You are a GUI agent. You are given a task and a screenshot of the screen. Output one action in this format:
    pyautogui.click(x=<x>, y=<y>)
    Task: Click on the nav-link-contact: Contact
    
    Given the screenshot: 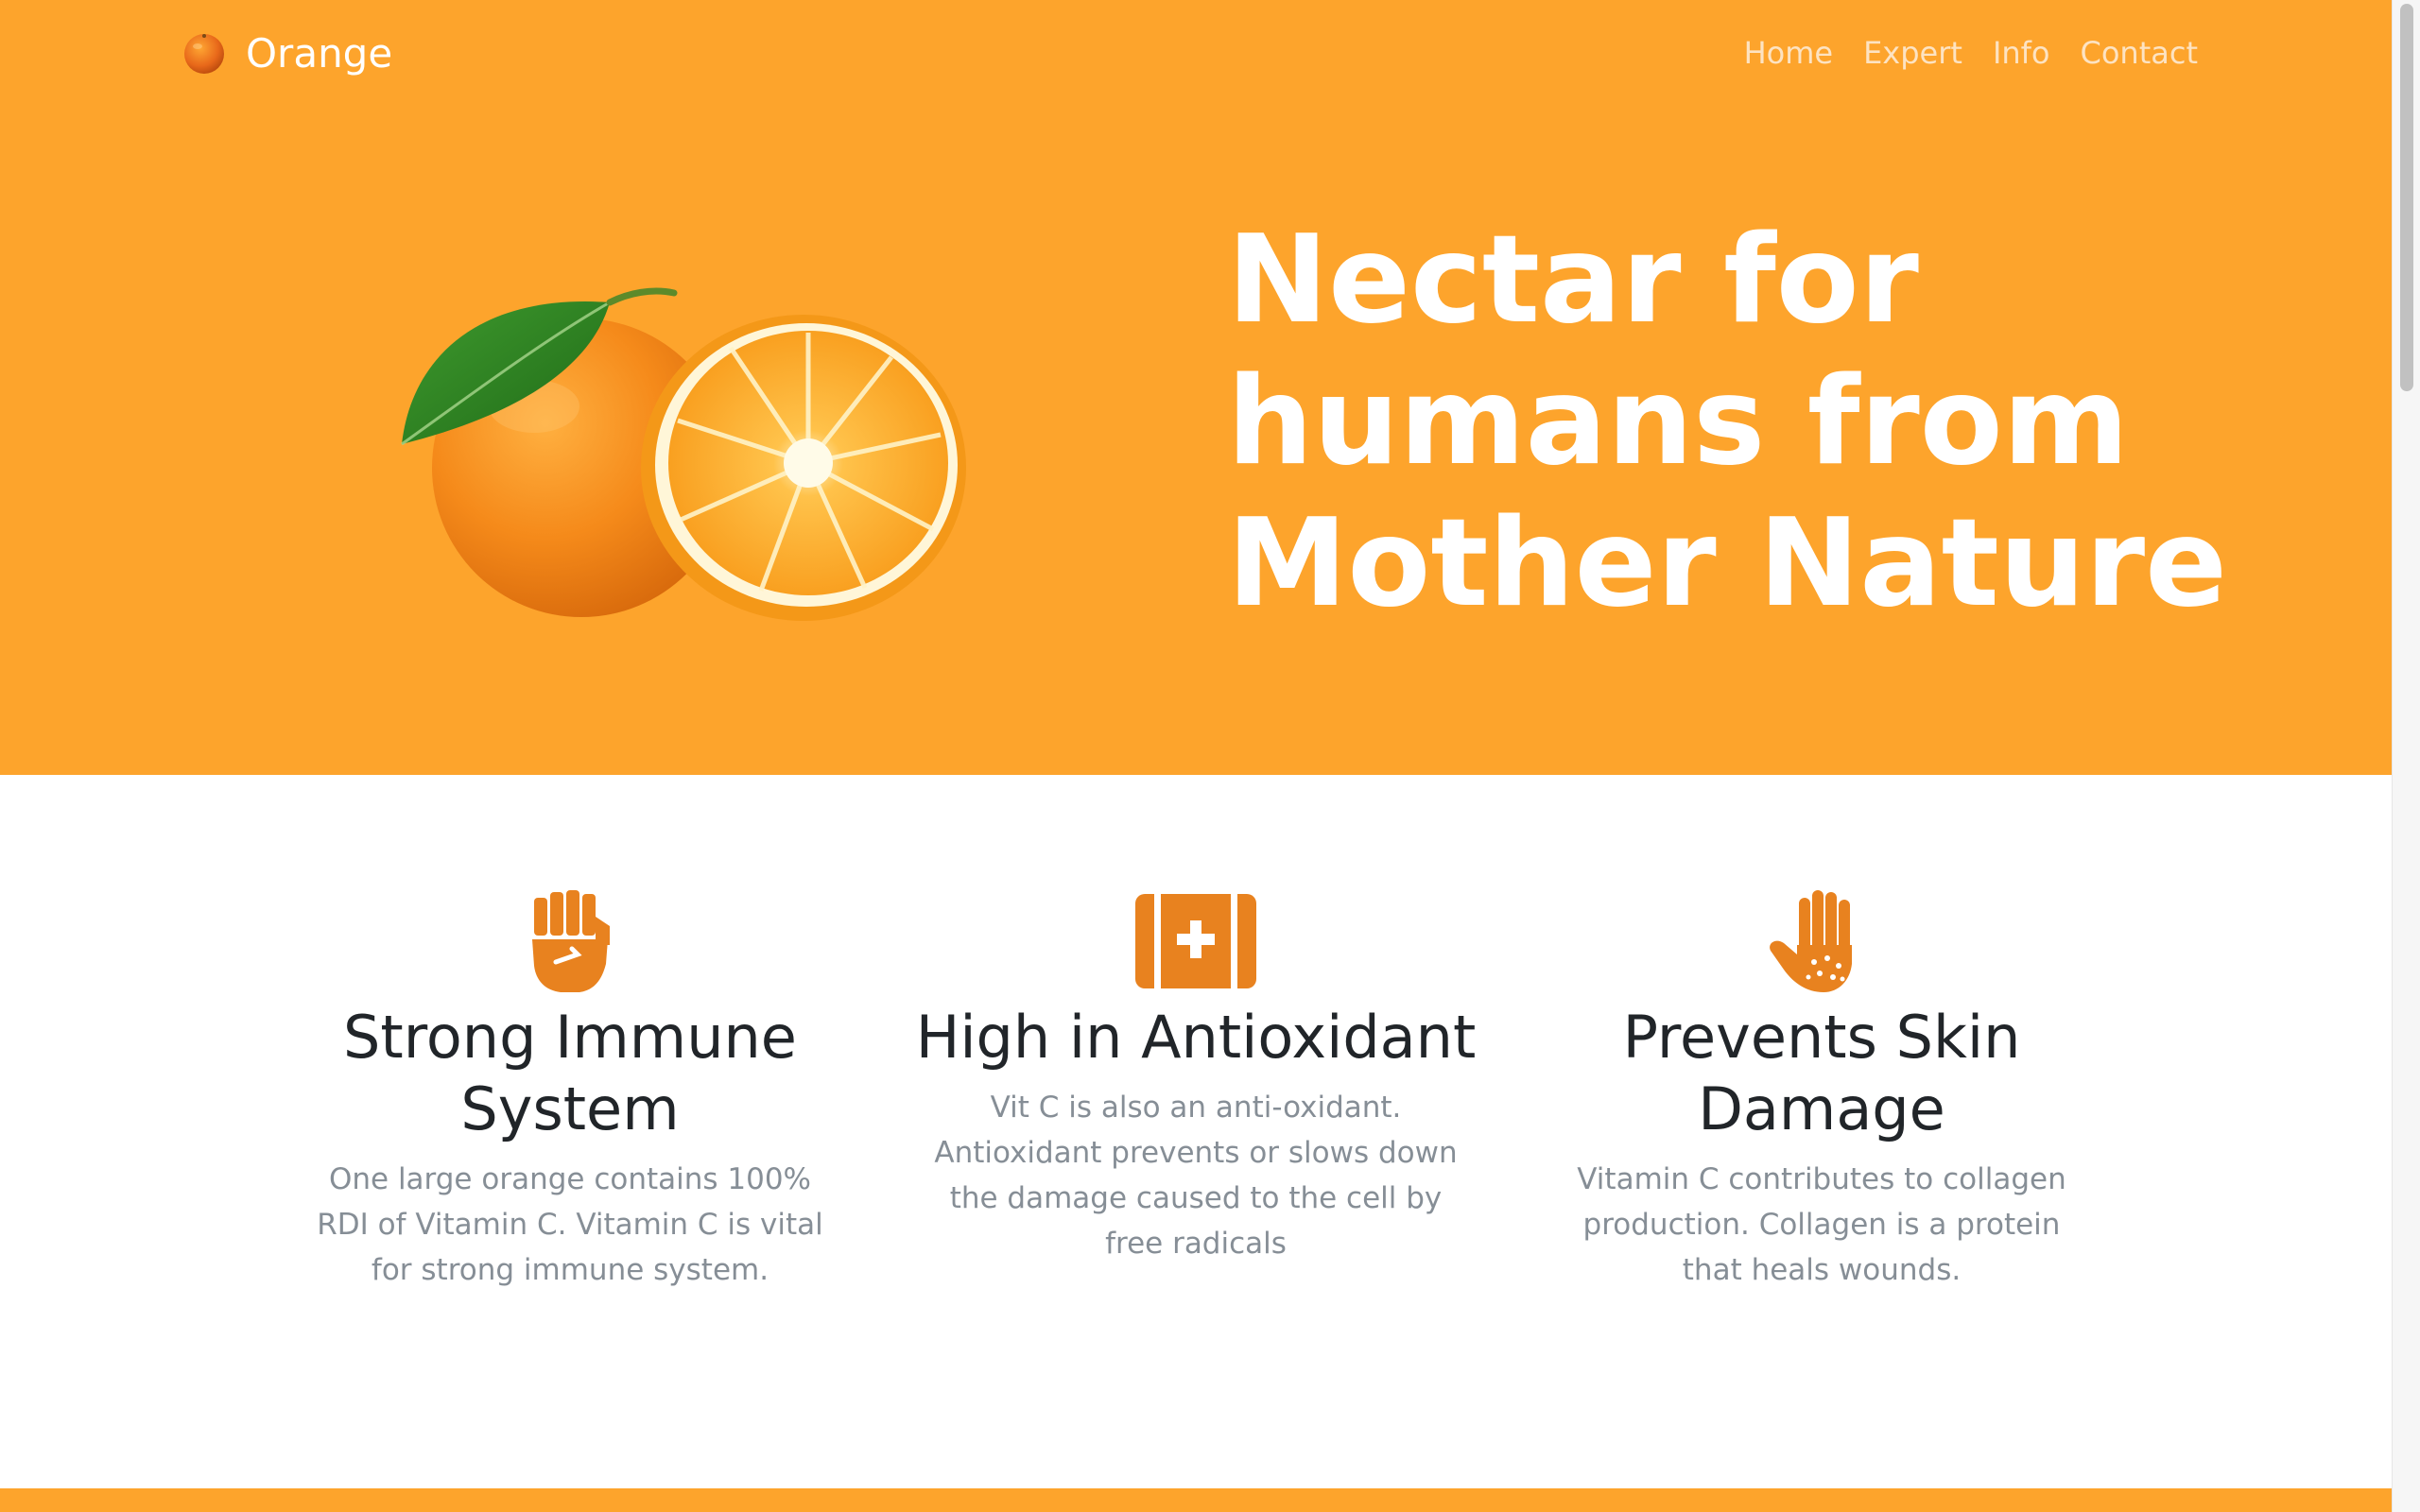 What is the action you would take?
    pyautogui.click(x=2140, y=53)
    